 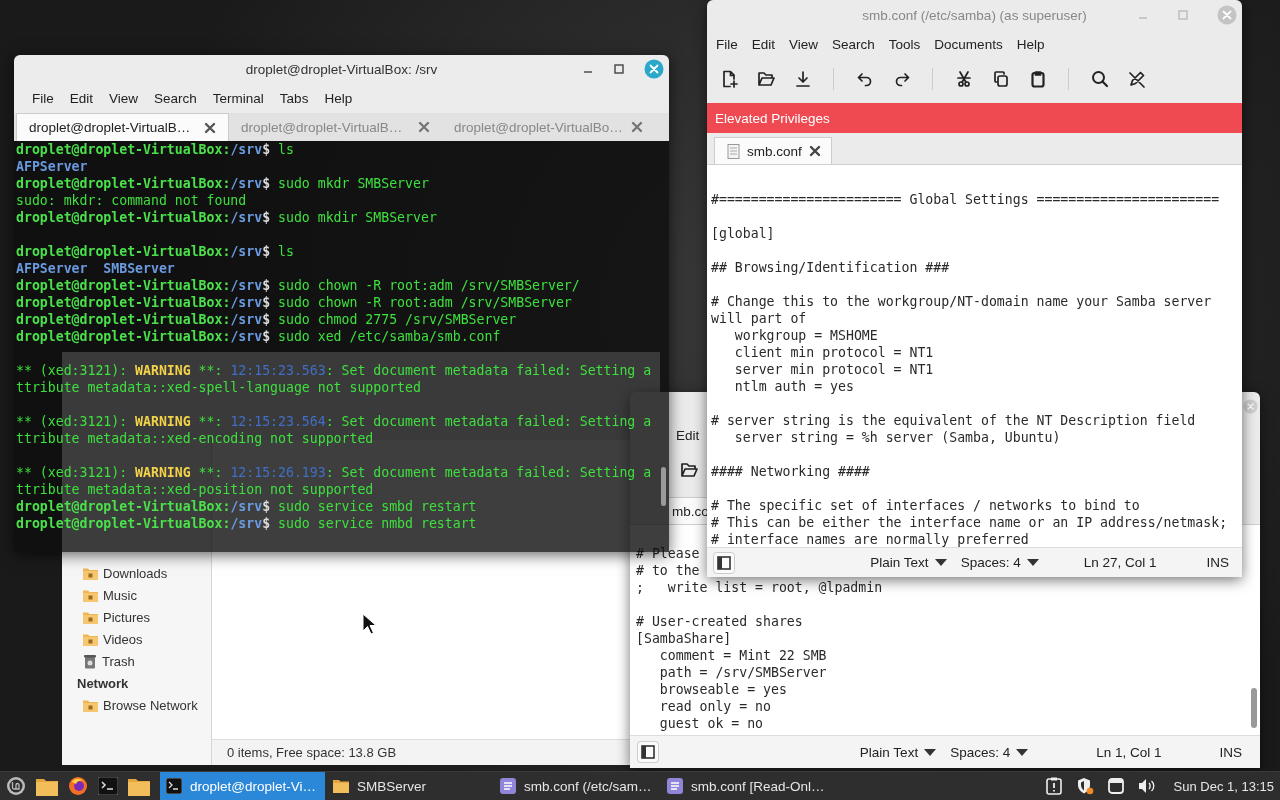 What do you see at coordinates (805, 335) in the screenshot?
I see `code-line: workgroup = MSHOME` at bounding box center [805, 335].